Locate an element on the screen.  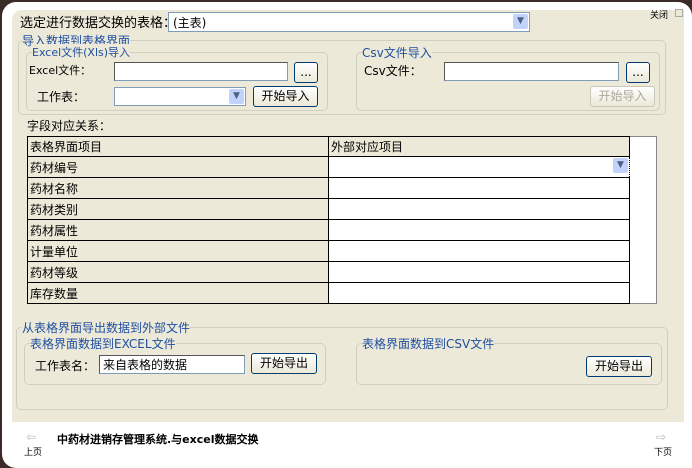
prev-arrow-icon: ⇦ is located at coordinates (31, 437).